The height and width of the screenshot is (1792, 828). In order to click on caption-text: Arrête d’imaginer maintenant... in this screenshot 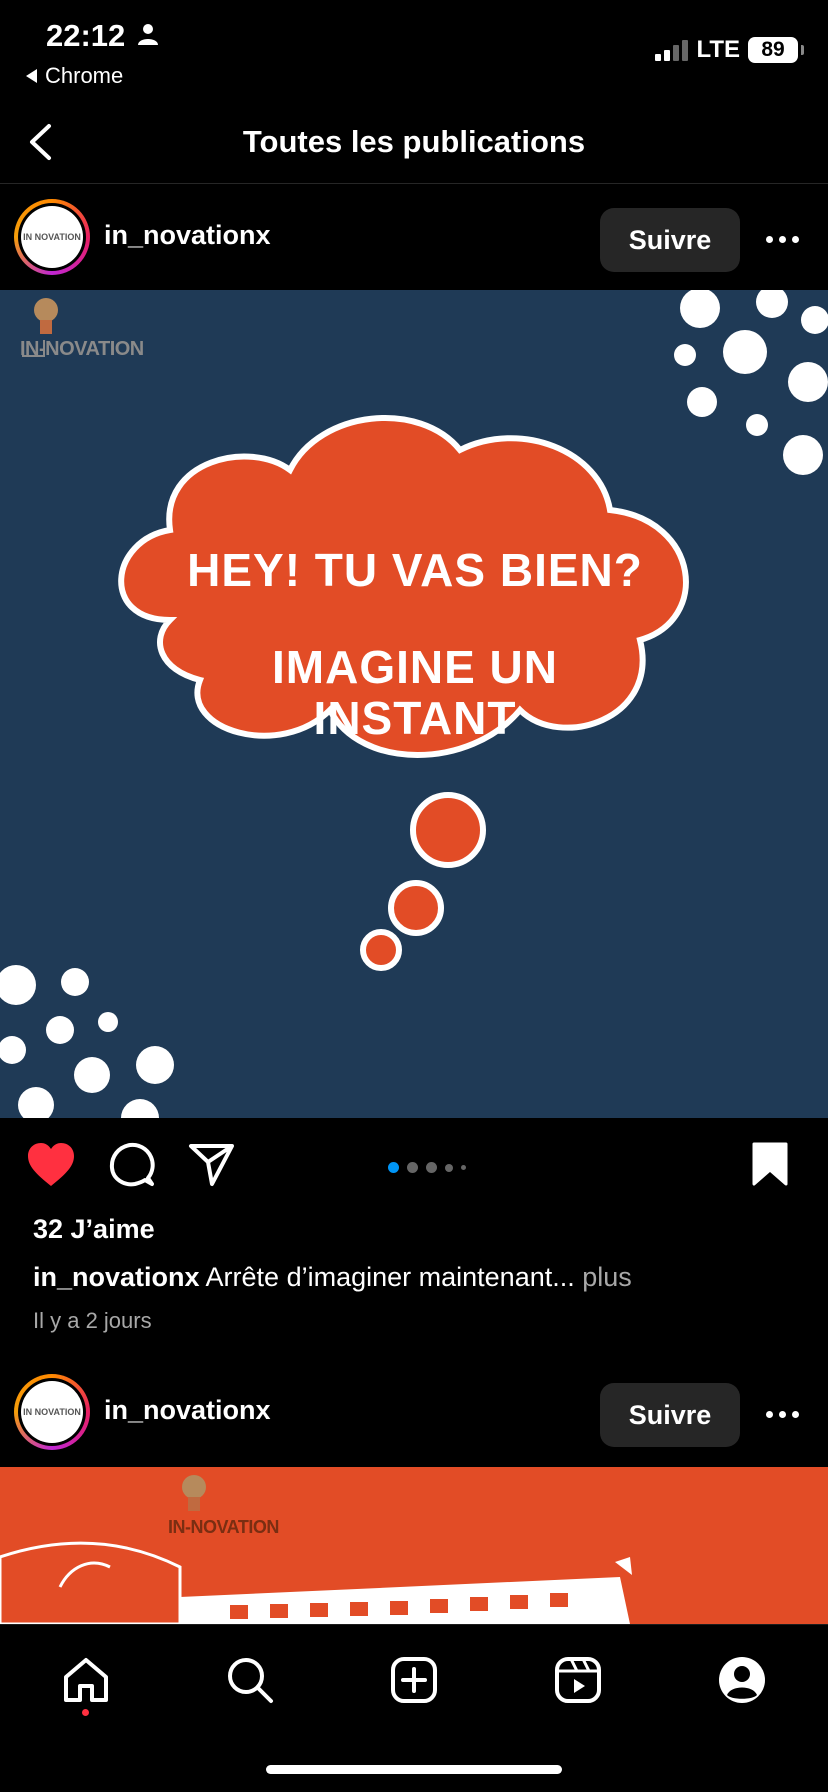, I will do `click(390, 1277)`.